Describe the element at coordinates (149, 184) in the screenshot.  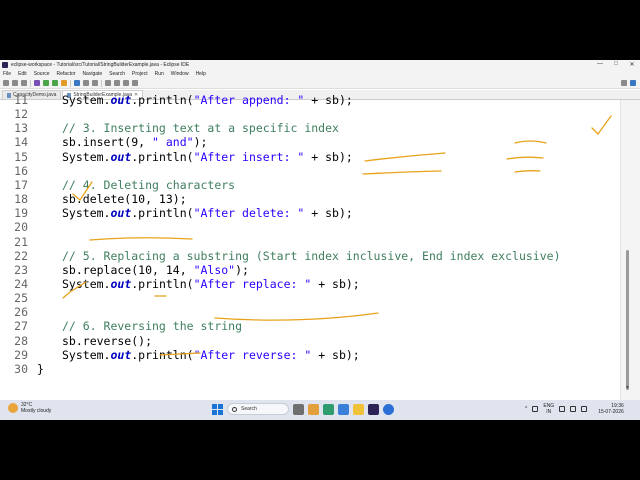
I see `code-token: // 4. Deleting characters` at that location.